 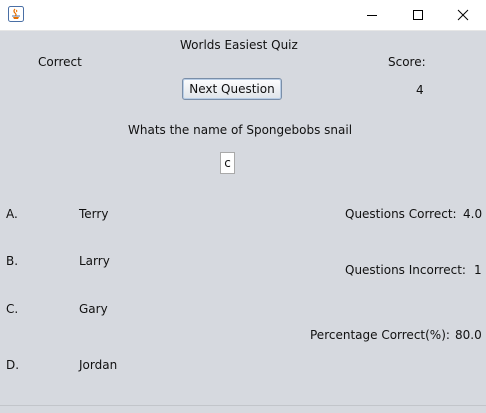 What do you see at coordinates (13, 365) in the screenshot?
I see `option-letter-d: D.` at bounding box center [13, 365].